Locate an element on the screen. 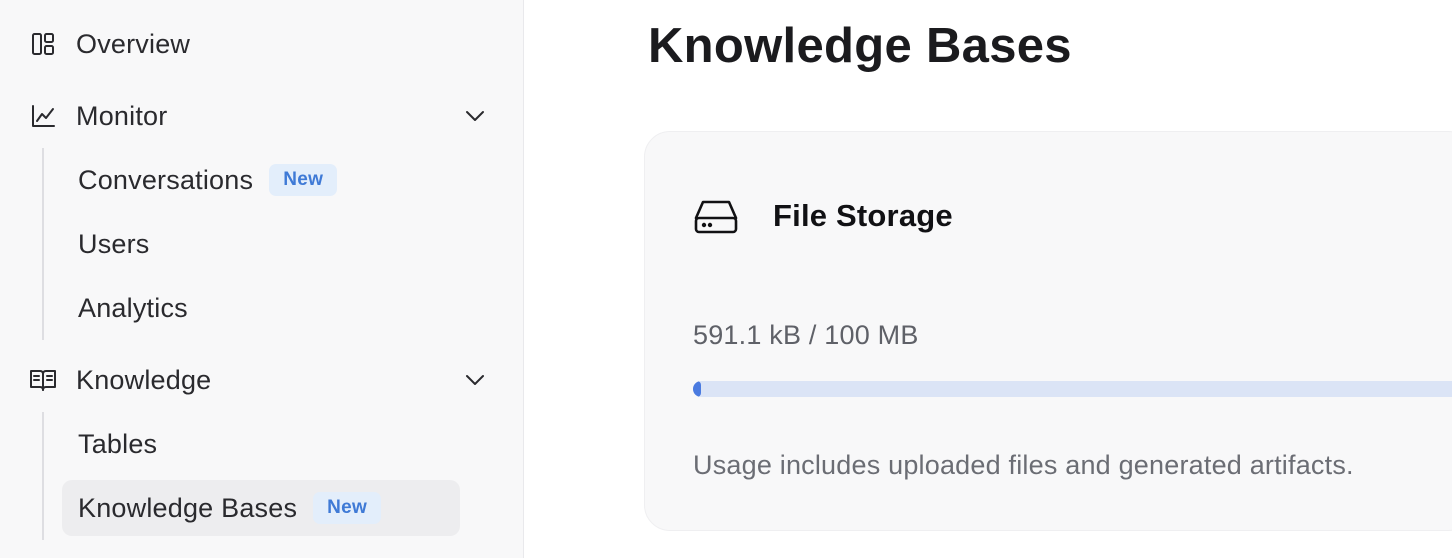  sidebar-item-overview: Overview is located at coordinates (257, 44).